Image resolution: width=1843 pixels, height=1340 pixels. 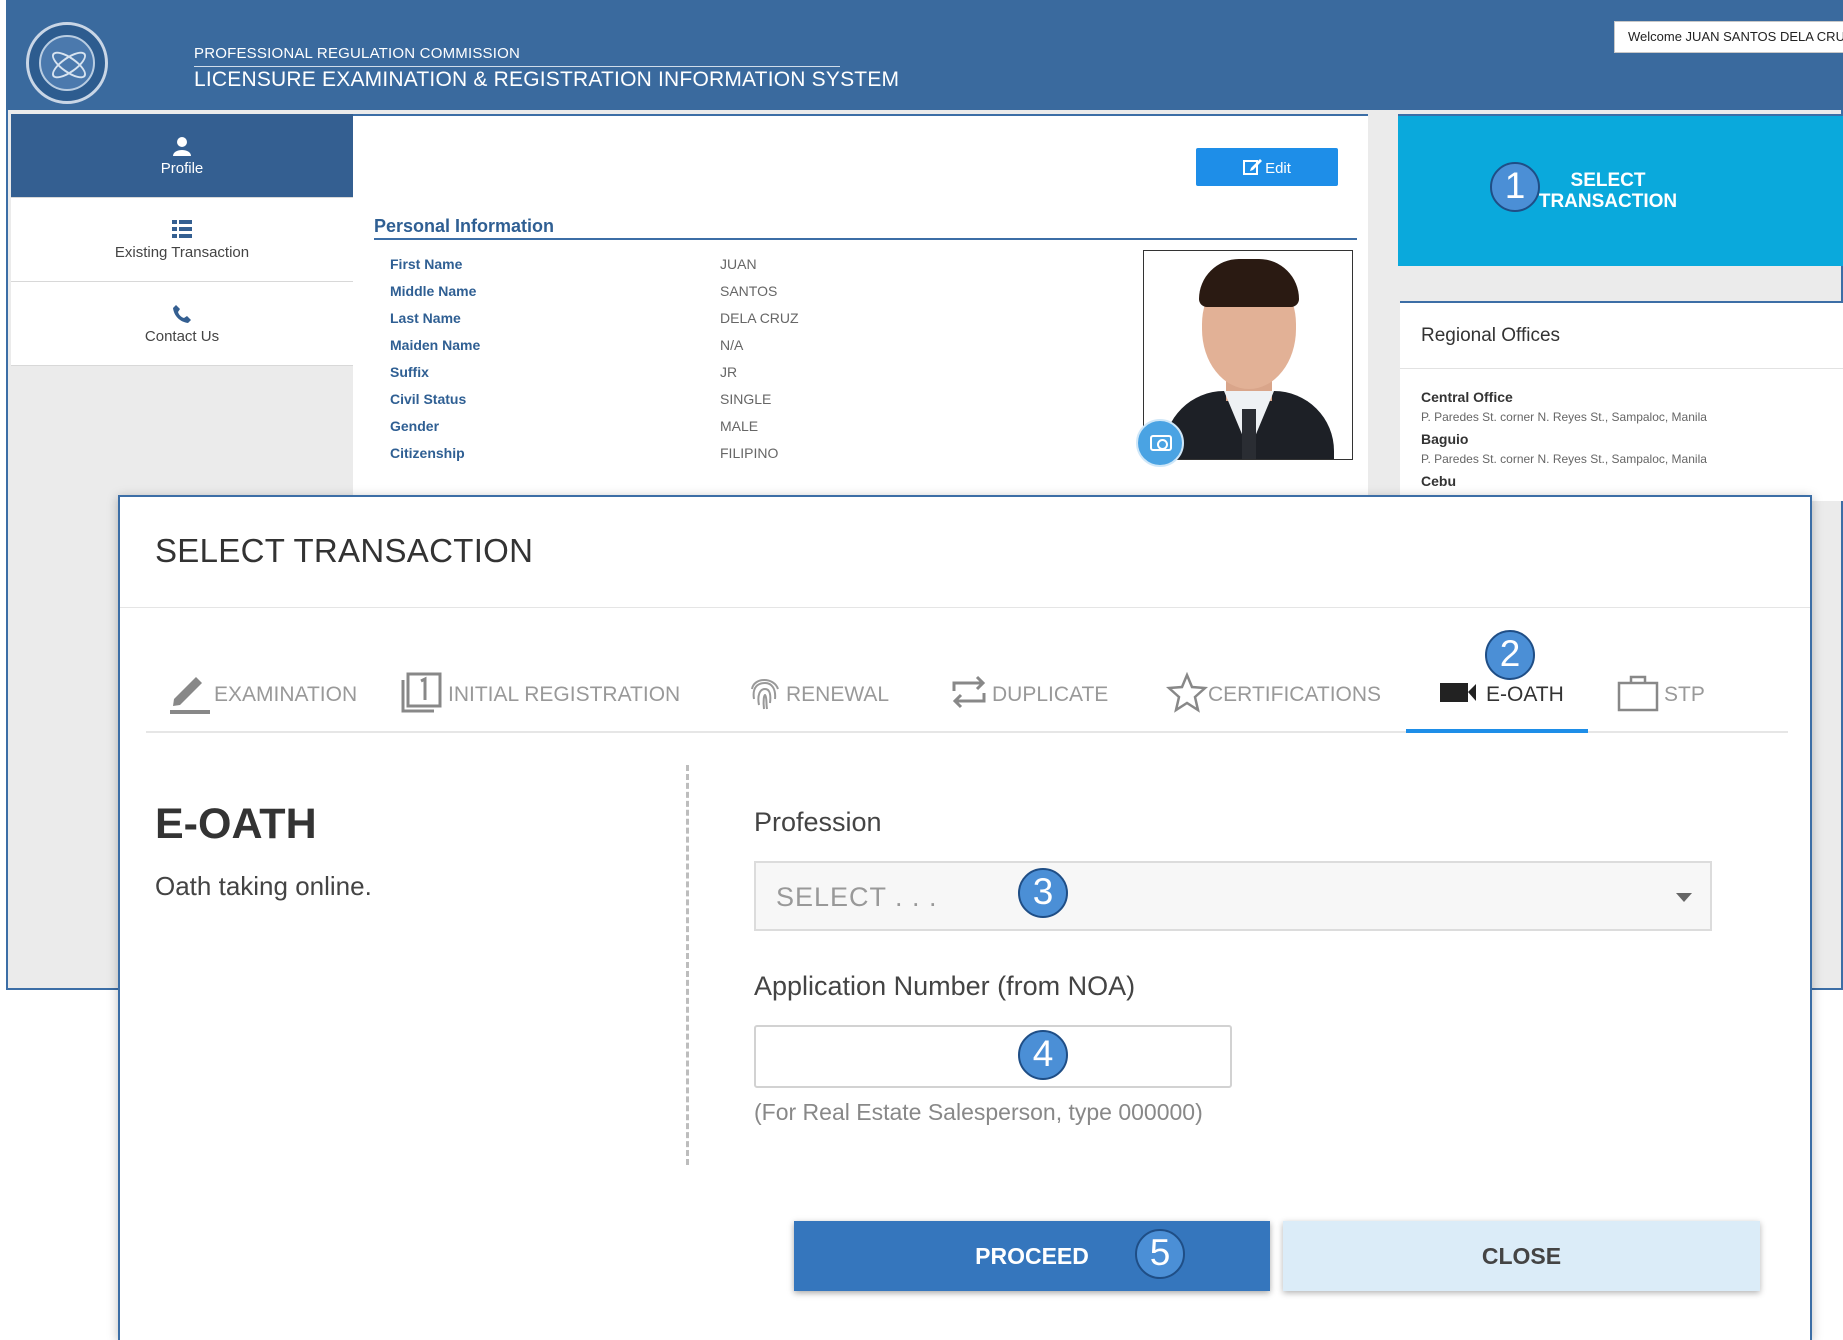 I want to click on info-label: Maiden Name, so click(x=435, y=345).